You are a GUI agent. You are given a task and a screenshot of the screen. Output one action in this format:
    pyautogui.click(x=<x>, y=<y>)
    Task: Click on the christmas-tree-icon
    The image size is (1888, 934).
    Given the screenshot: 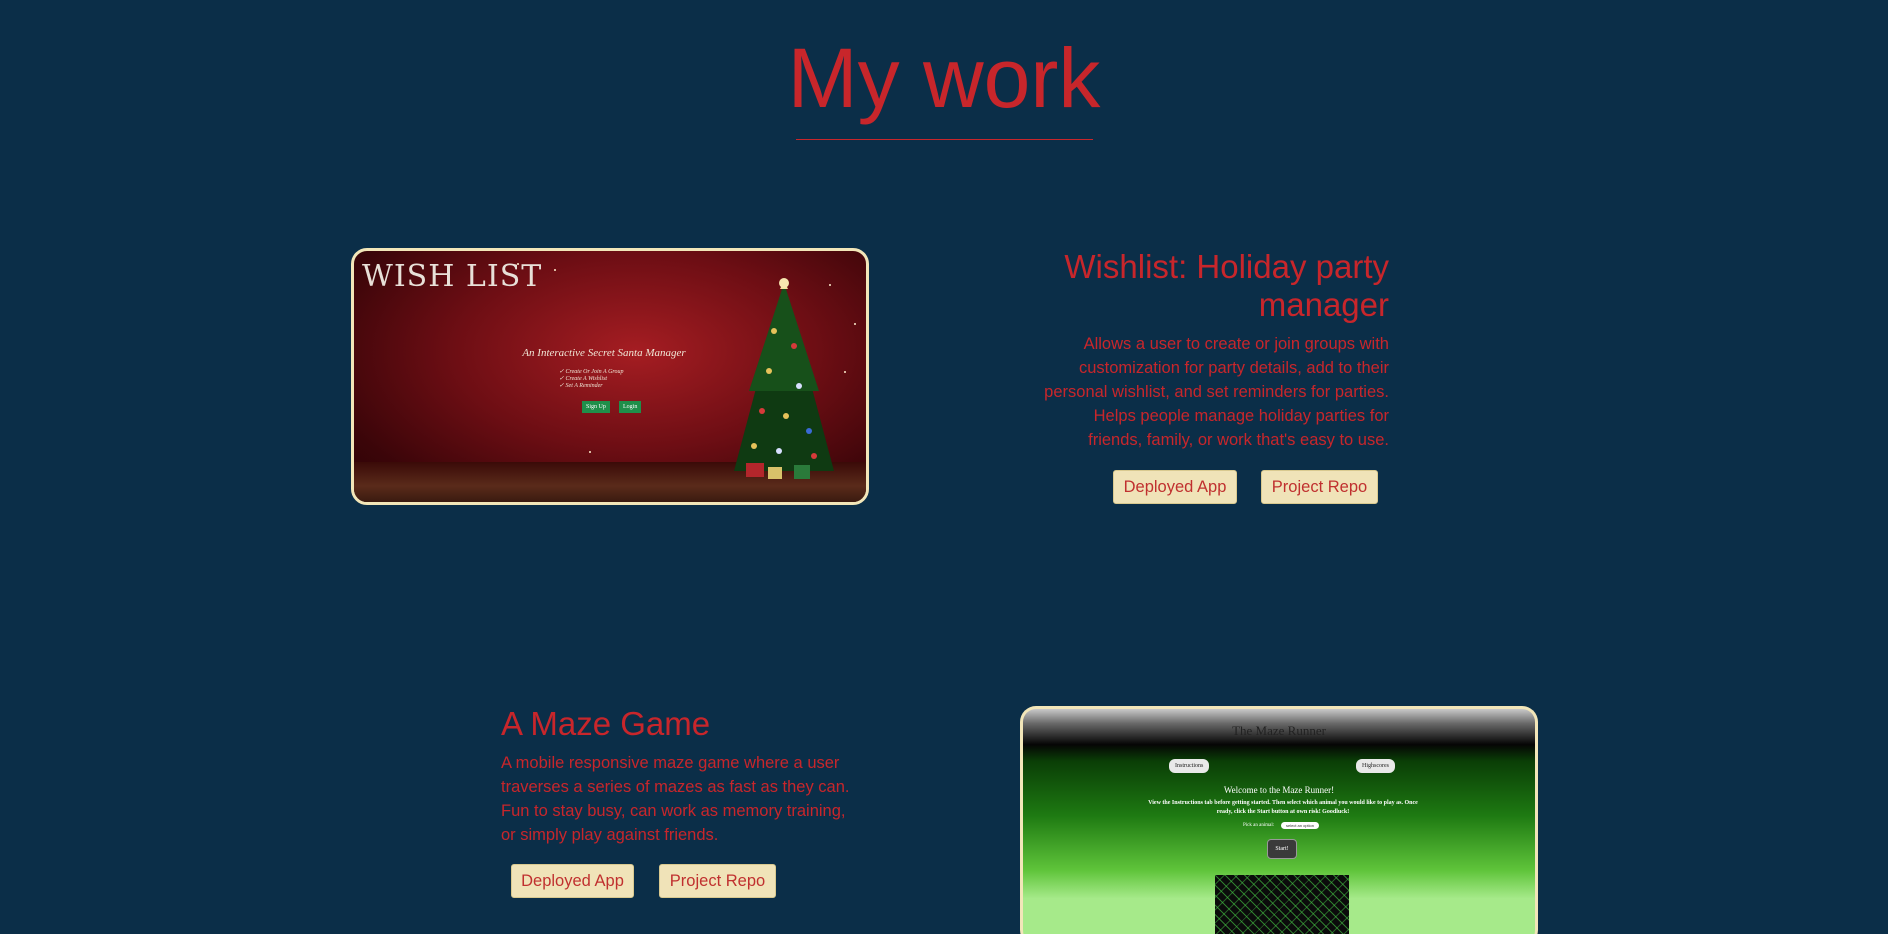 What is the action you would take?
    pyautogui.click(x=784, y=378)
    